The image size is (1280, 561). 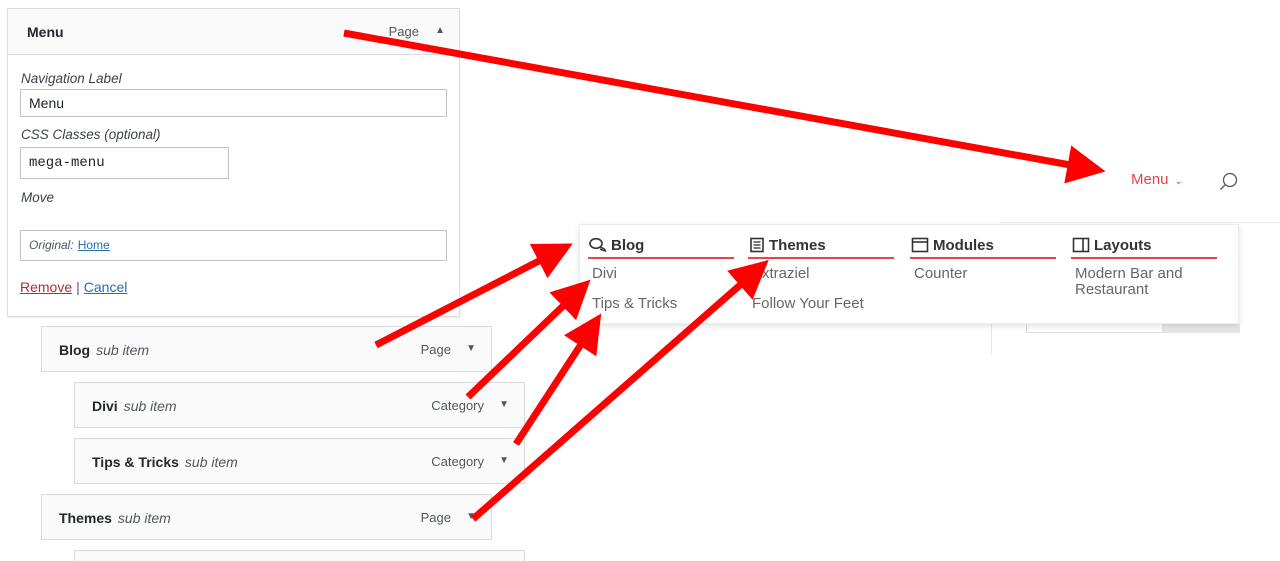 What do you see at coordinates (299, 405) in the screenshot?
I see `sub-item-divi: Divi sub item Category ▼` at bounding box center [299, 405].